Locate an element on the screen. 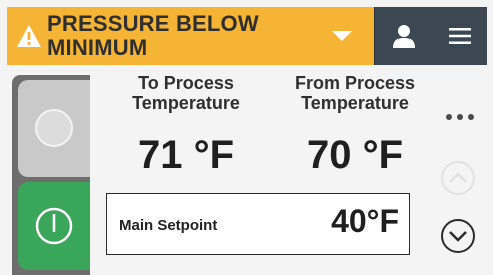  to-process-value: 71 °F is located at coordinates (186, 155).